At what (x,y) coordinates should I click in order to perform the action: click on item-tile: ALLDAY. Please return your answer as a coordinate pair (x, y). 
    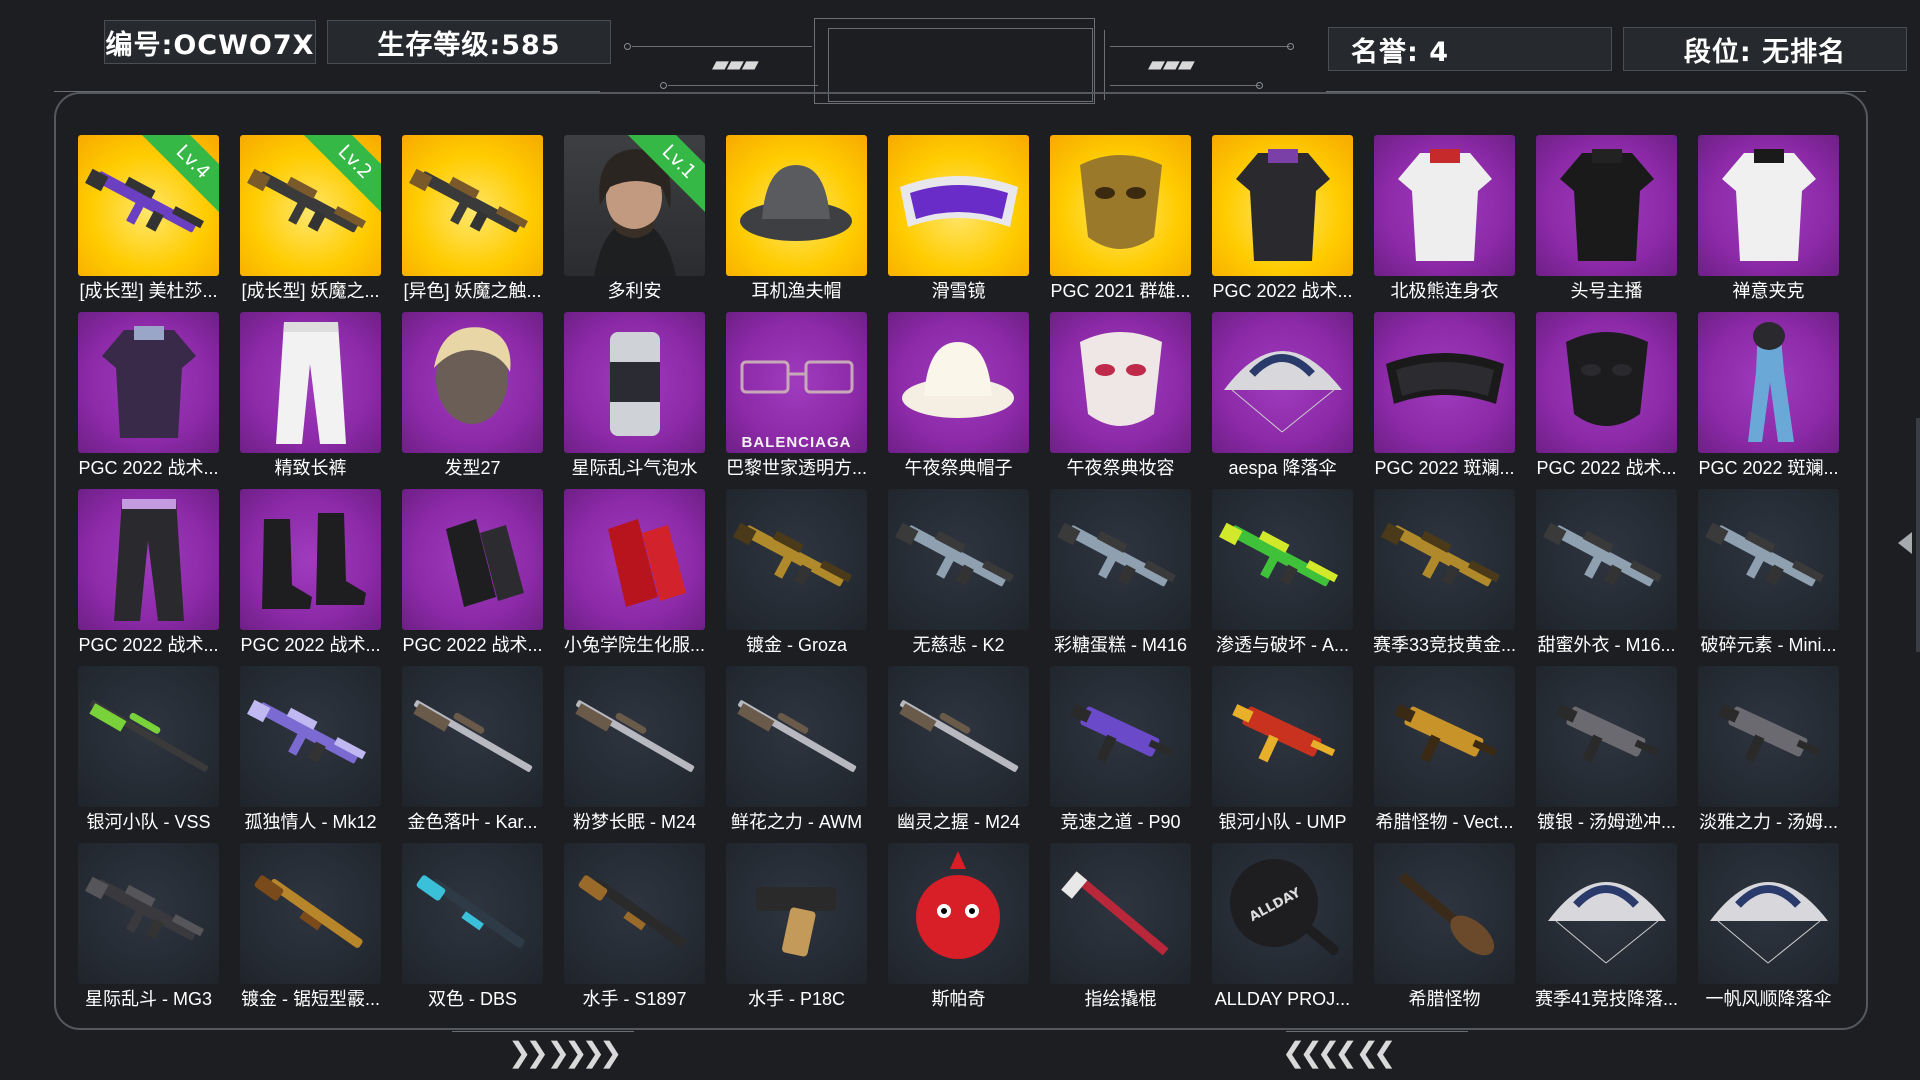
    Looking at the image, I should click on (1282, 913).